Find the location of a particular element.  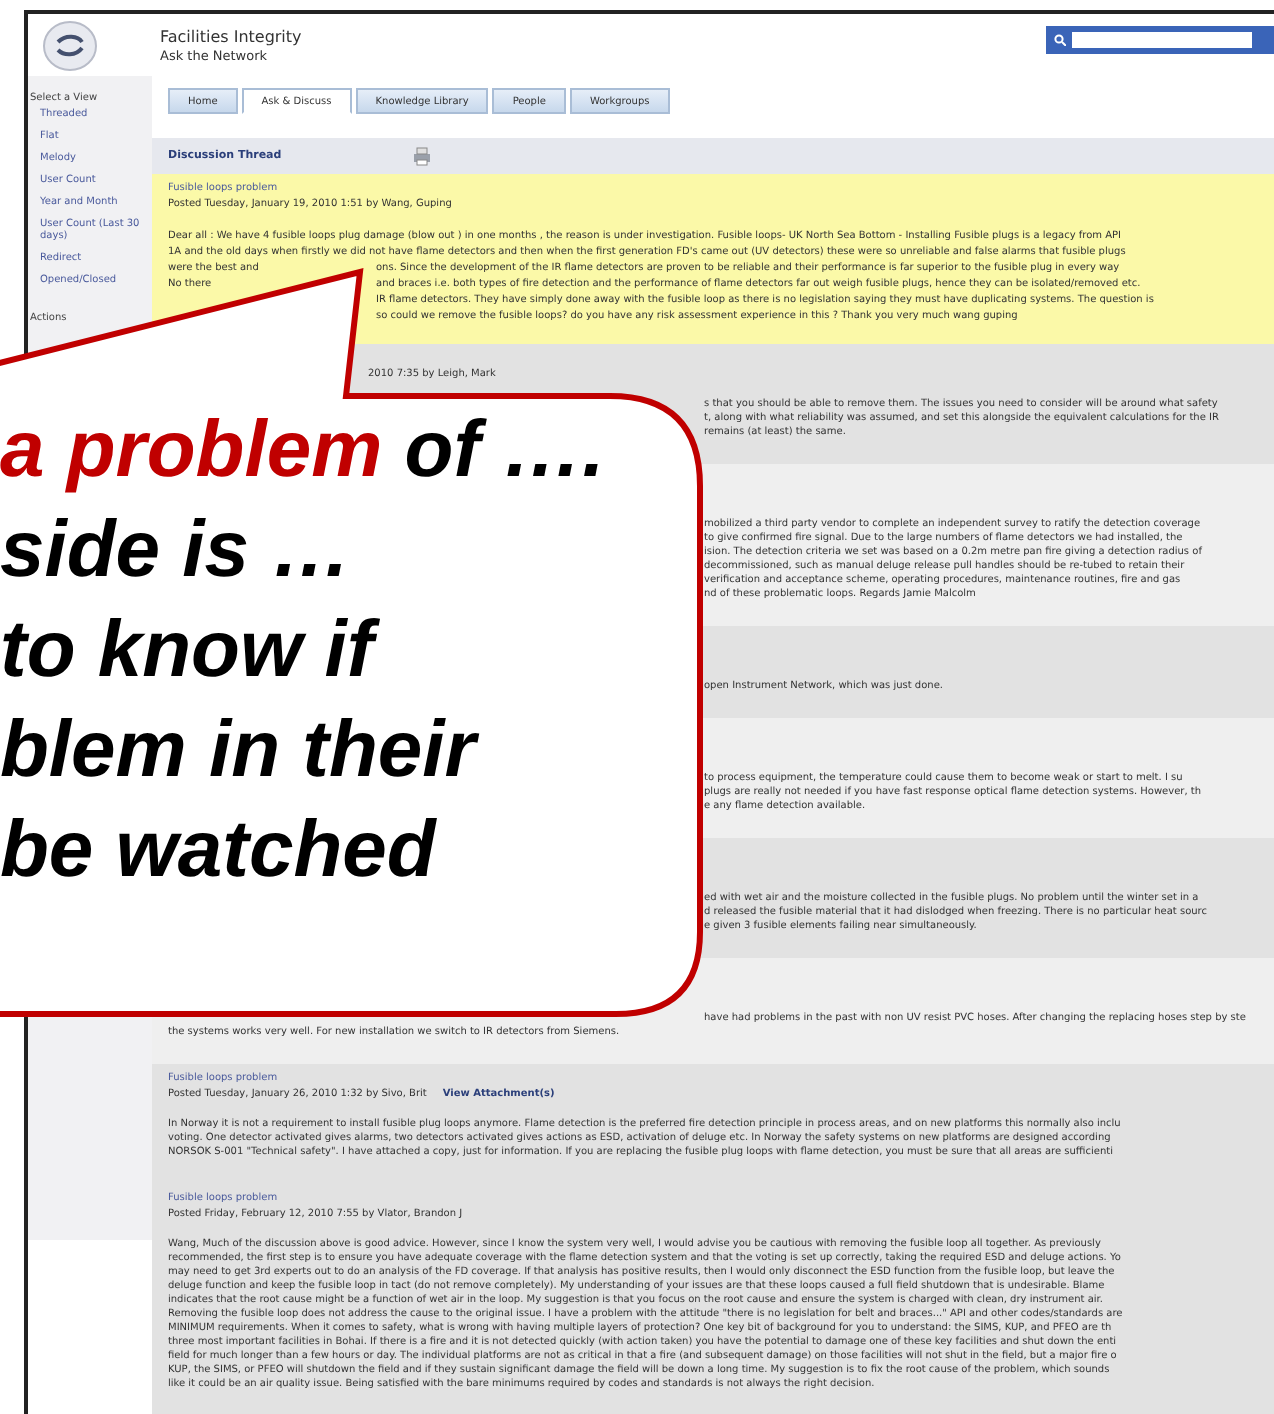

logo-icon is located at coordinates (70, 45).